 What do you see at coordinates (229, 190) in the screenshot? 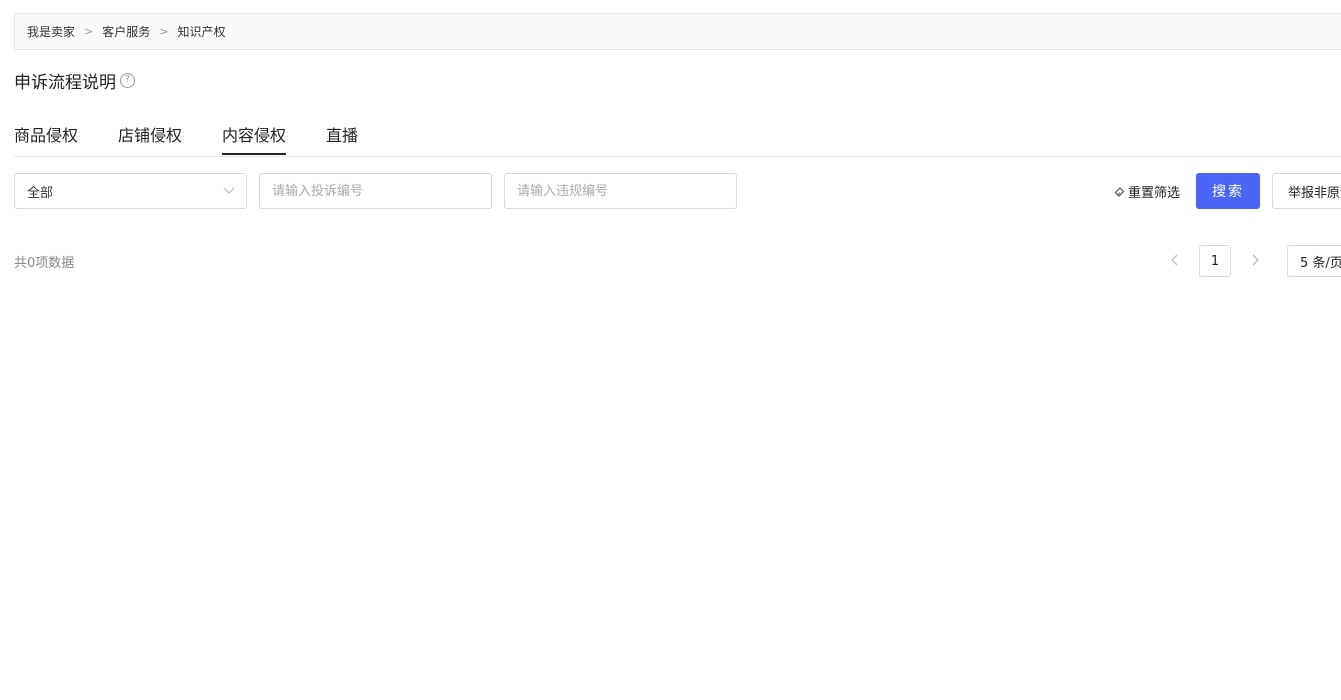
I see `chevron-down-icon` at bounding box center [229, 190].